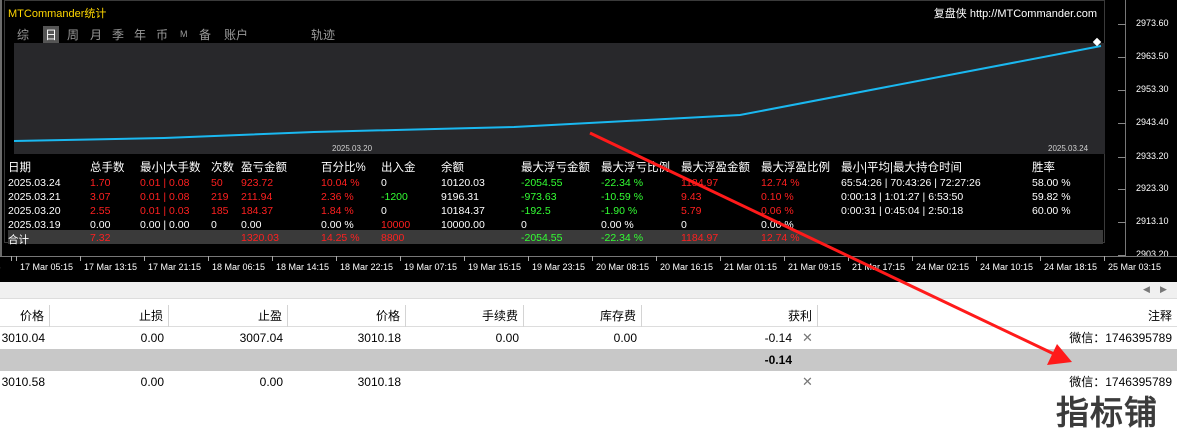  I want to click on stats-header: 最大浮亏金额, so click(555, 167).